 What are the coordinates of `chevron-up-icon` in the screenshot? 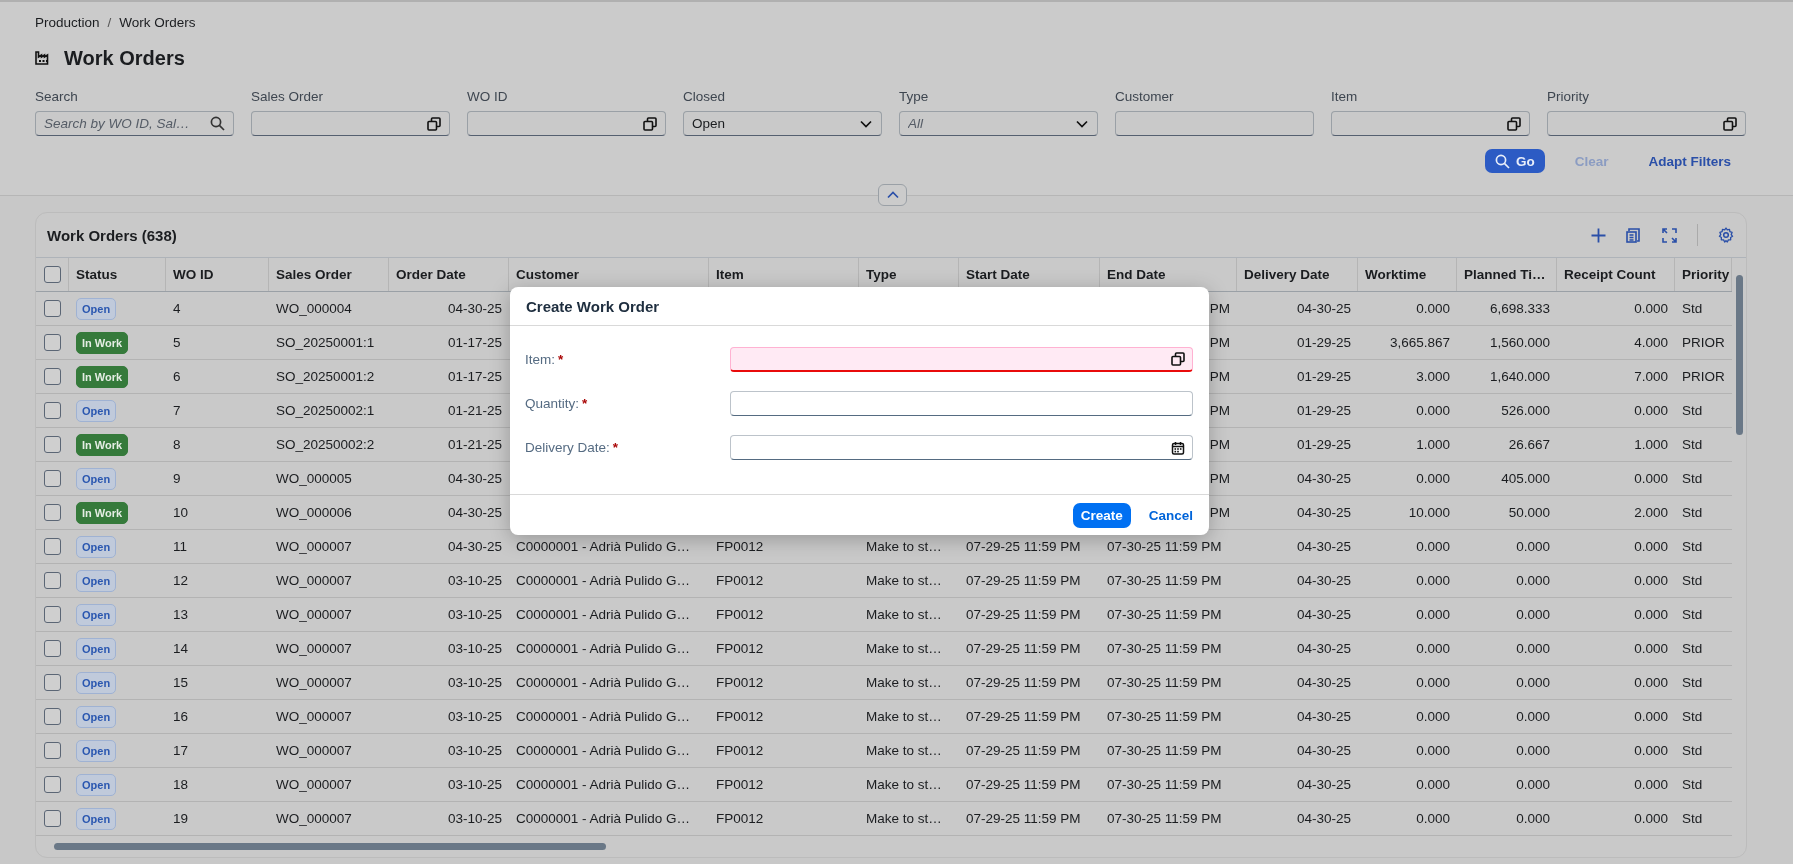 It's located at (892, 195).